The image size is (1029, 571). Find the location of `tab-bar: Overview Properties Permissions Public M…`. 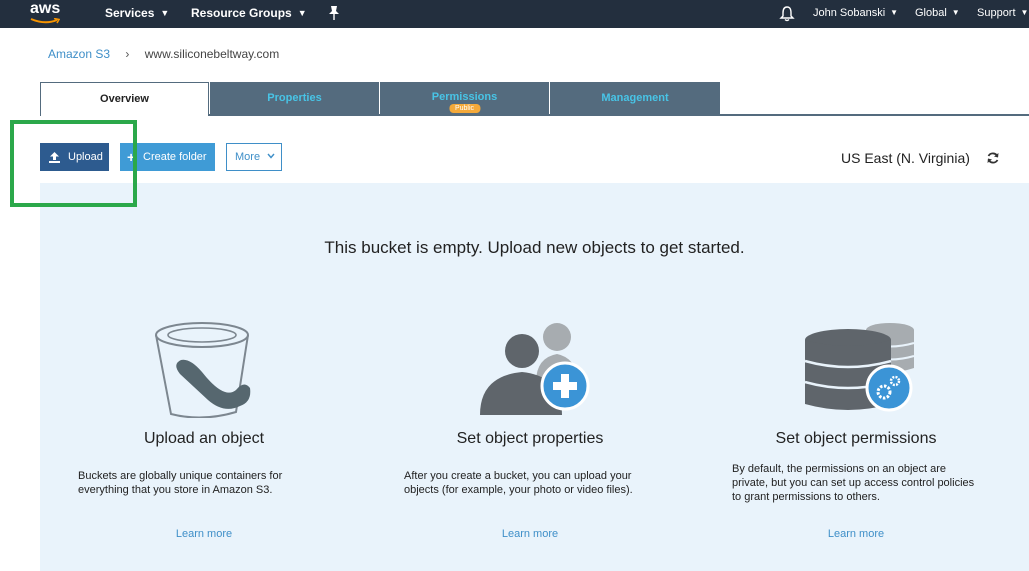

tab-bar: Overview Properties Permissions Public M… is located at coordinates (534, 99).